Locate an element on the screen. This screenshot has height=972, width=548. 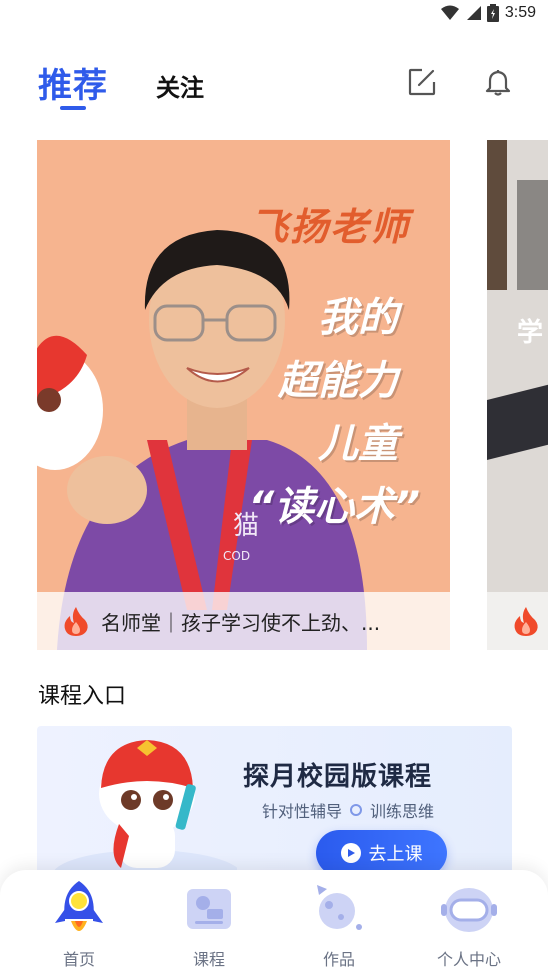
next-banner-caption is located at coordinates (517, 621).